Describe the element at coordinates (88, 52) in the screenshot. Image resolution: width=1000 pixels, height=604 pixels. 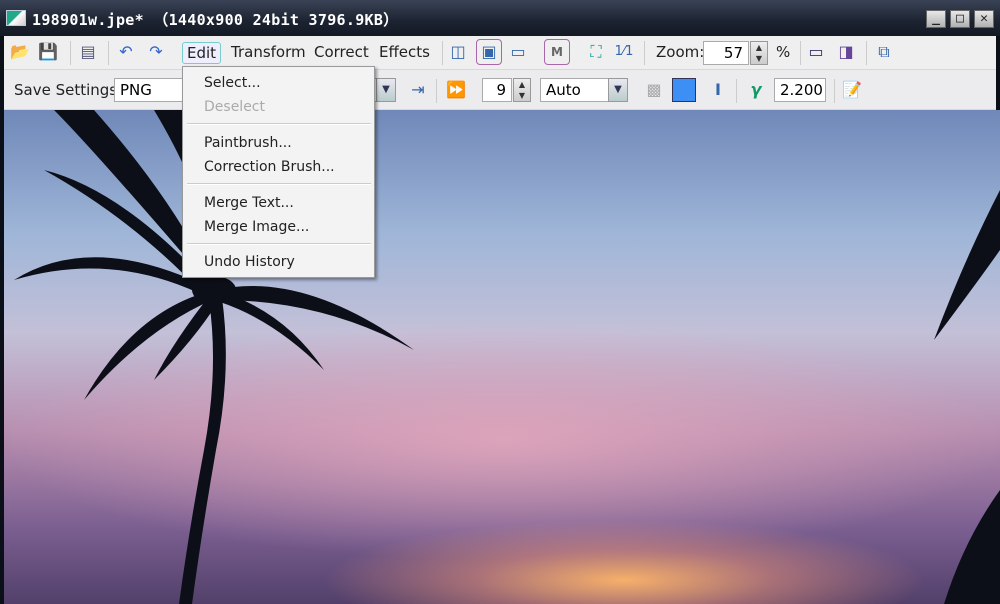
I see `document-icon: ▤` at that location.